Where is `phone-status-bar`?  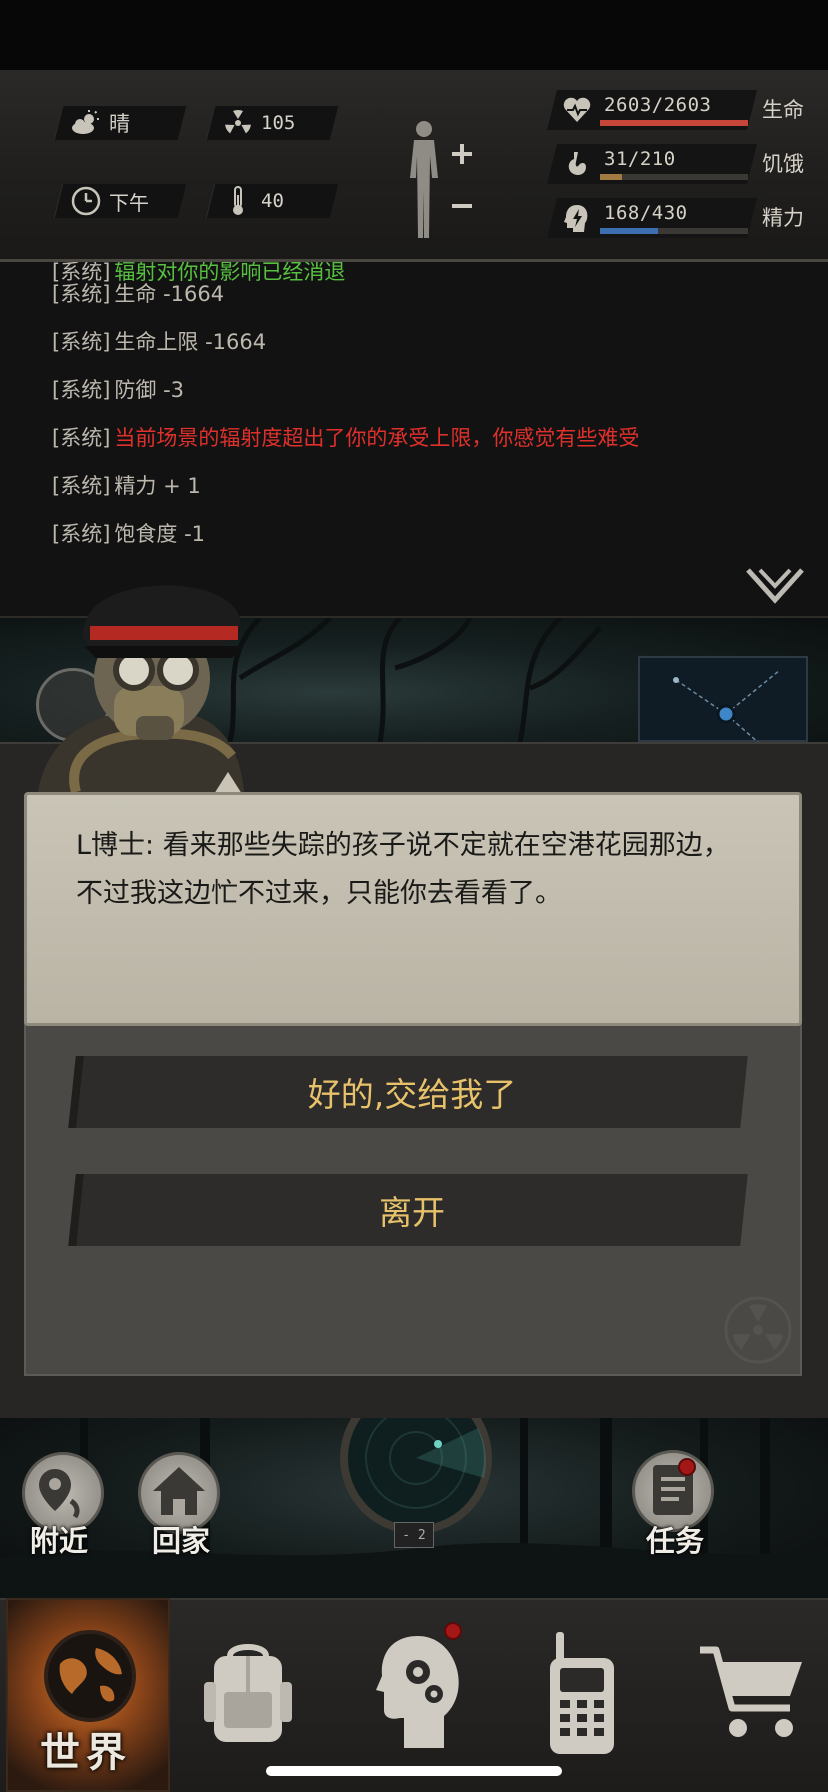
phone-status-bar is located at coordinates (414, 35).